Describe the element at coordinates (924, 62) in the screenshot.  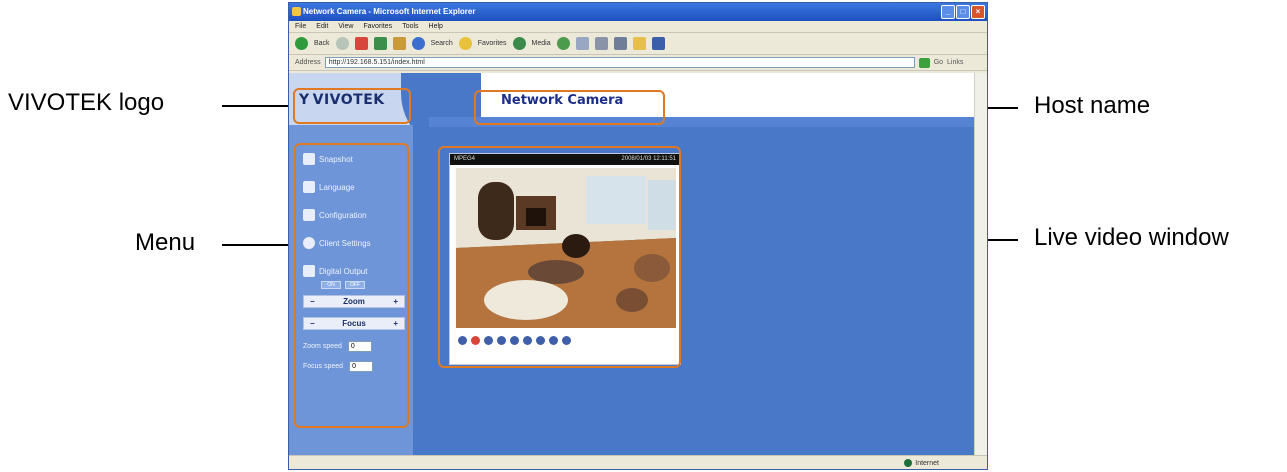
I see `go-icon` at that location.